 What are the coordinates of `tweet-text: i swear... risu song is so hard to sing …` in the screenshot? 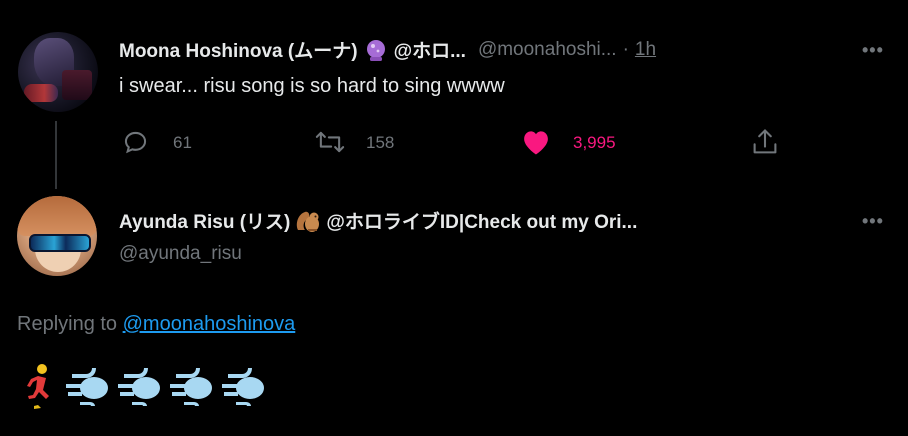 It's located at (312, 86).